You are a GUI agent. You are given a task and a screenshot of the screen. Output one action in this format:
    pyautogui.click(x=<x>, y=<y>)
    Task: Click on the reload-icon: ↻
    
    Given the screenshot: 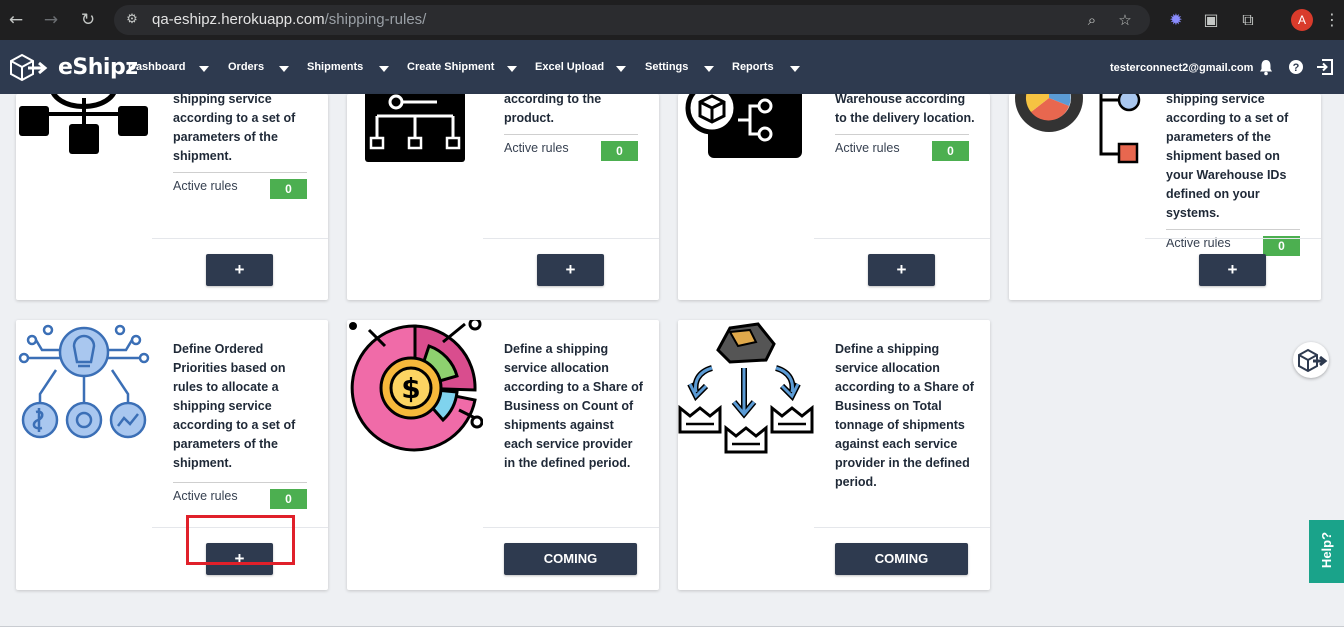 What is the action you would take?
    pyautogui.click(x=88, y=20)
    